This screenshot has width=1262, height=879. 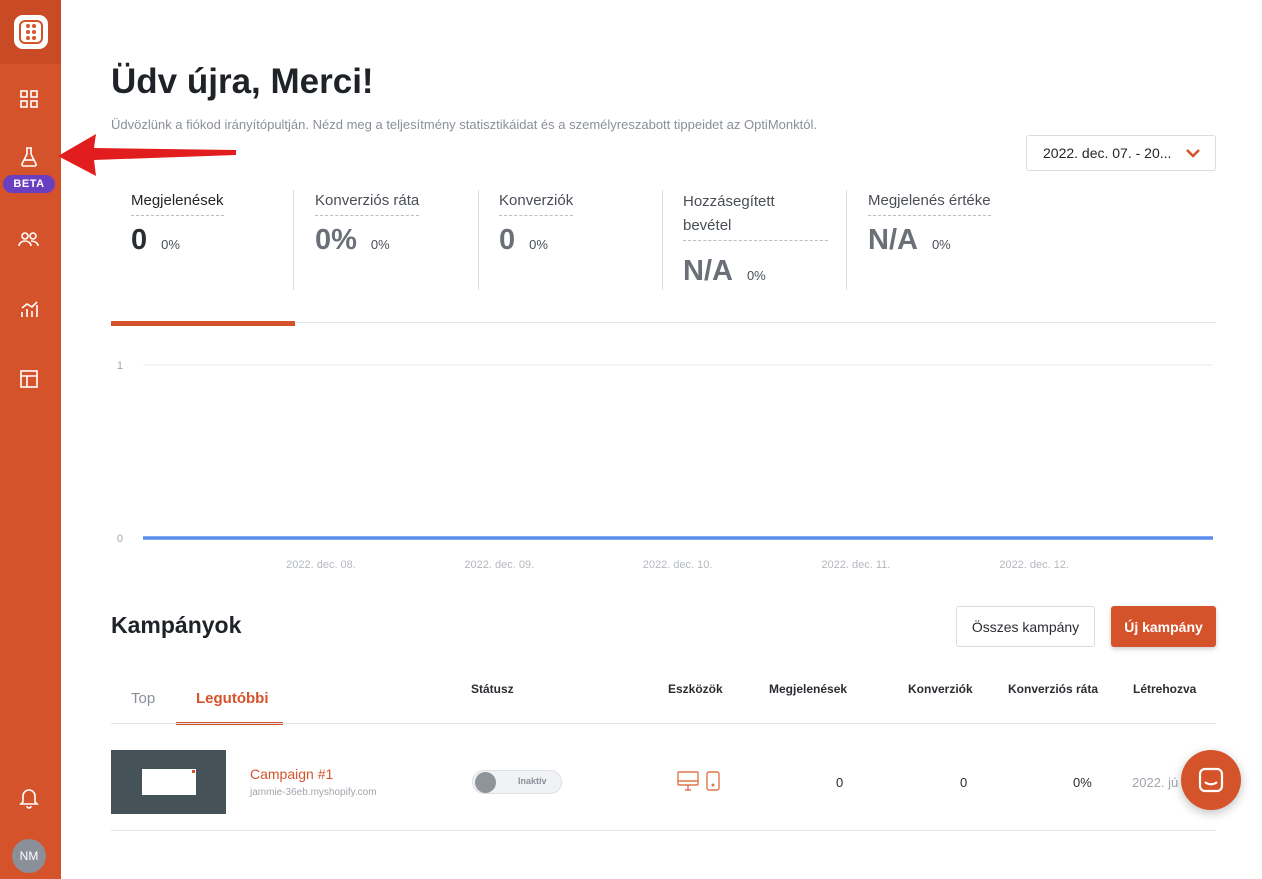 What do you see at coordinates (29, 309) in the screenshot?
I see `analytics-chart-icon` at bounding box center [29, 309].